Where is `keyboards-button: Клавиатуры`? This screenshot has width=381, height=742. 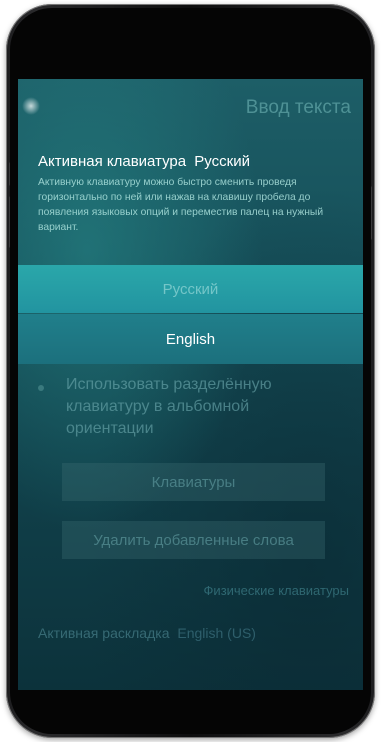 keyboards-button: Клавиатуры is located at coordinates (193, 482).